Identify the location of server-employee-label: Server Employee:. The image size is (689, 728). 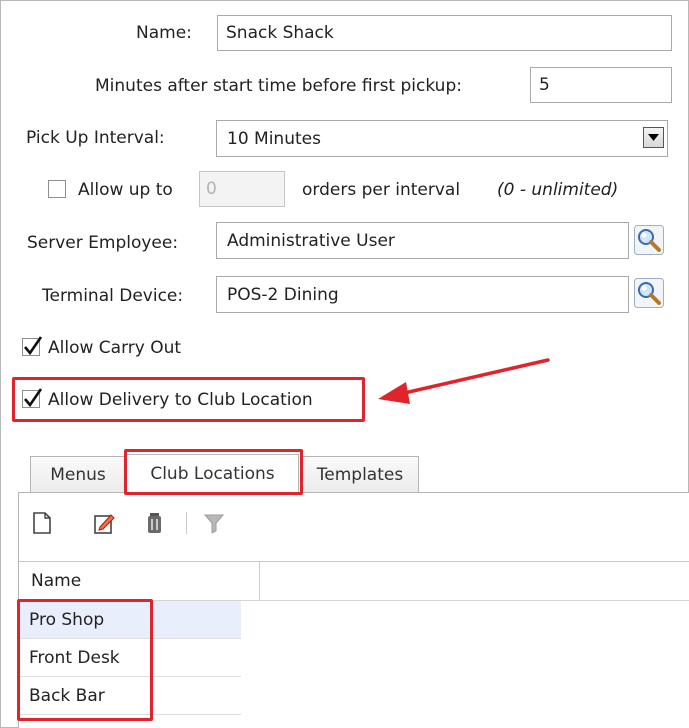
(103, 243).